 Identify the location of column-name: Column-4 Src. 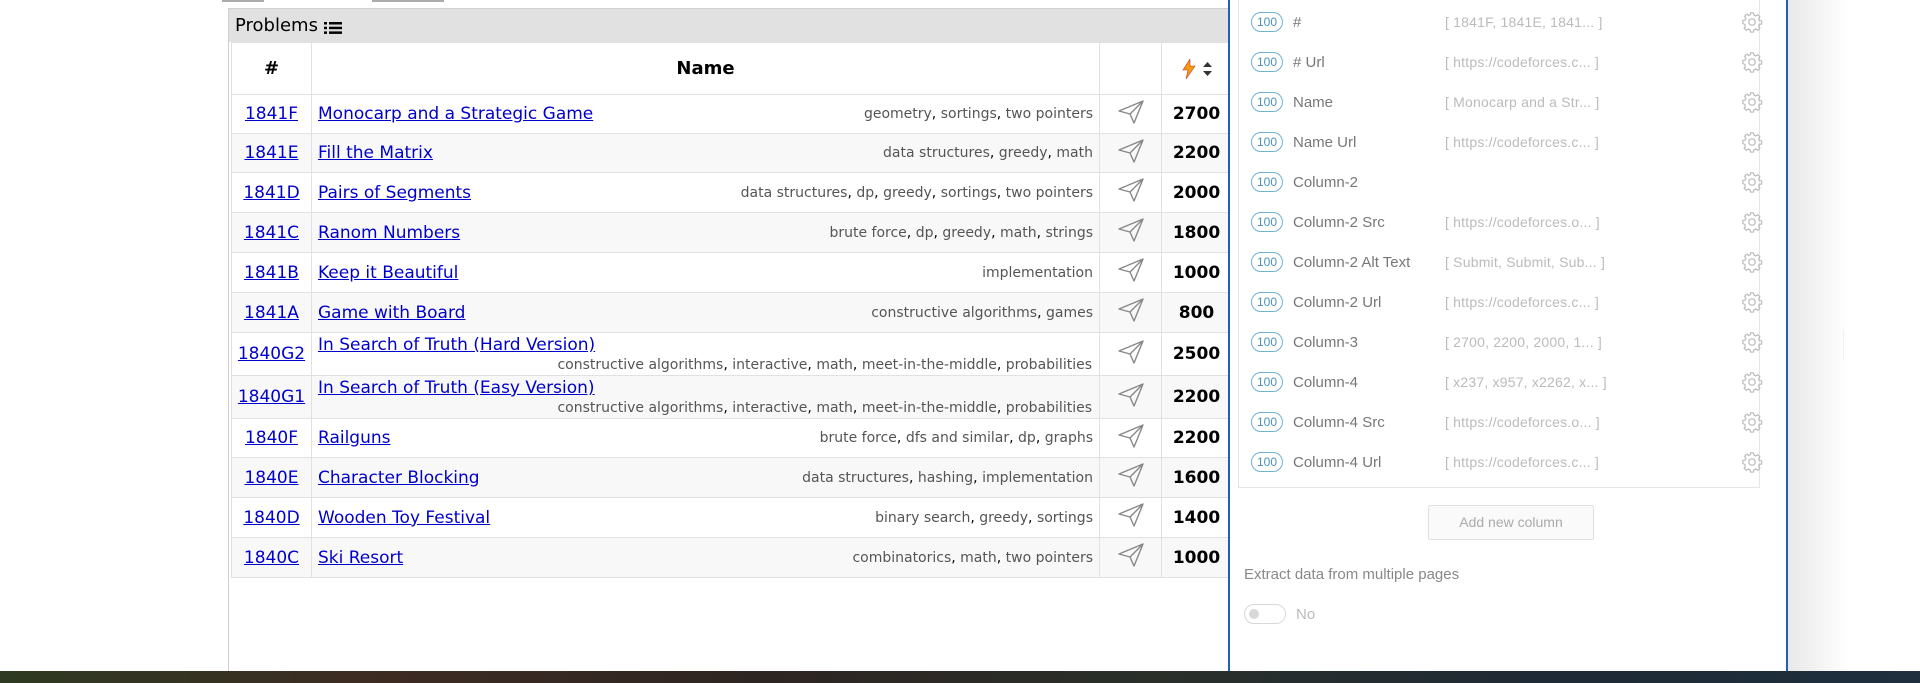
(1339, 422).